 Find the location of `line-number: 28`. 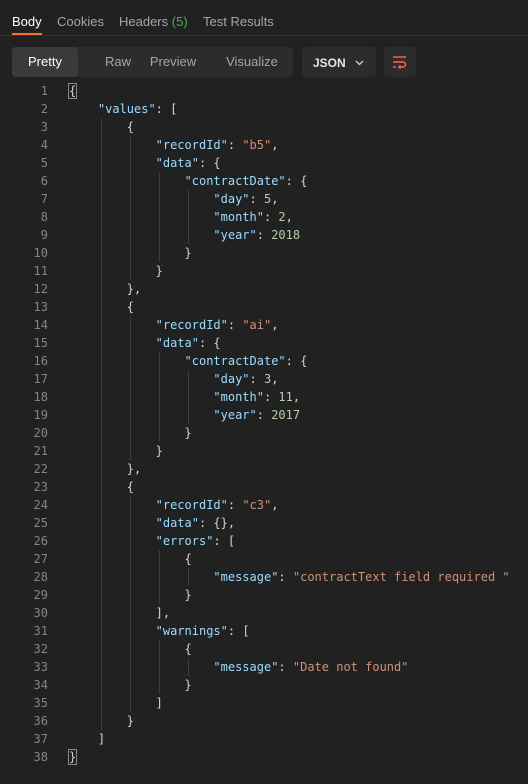

line-number: 28 is located at coordinates (40, 577).